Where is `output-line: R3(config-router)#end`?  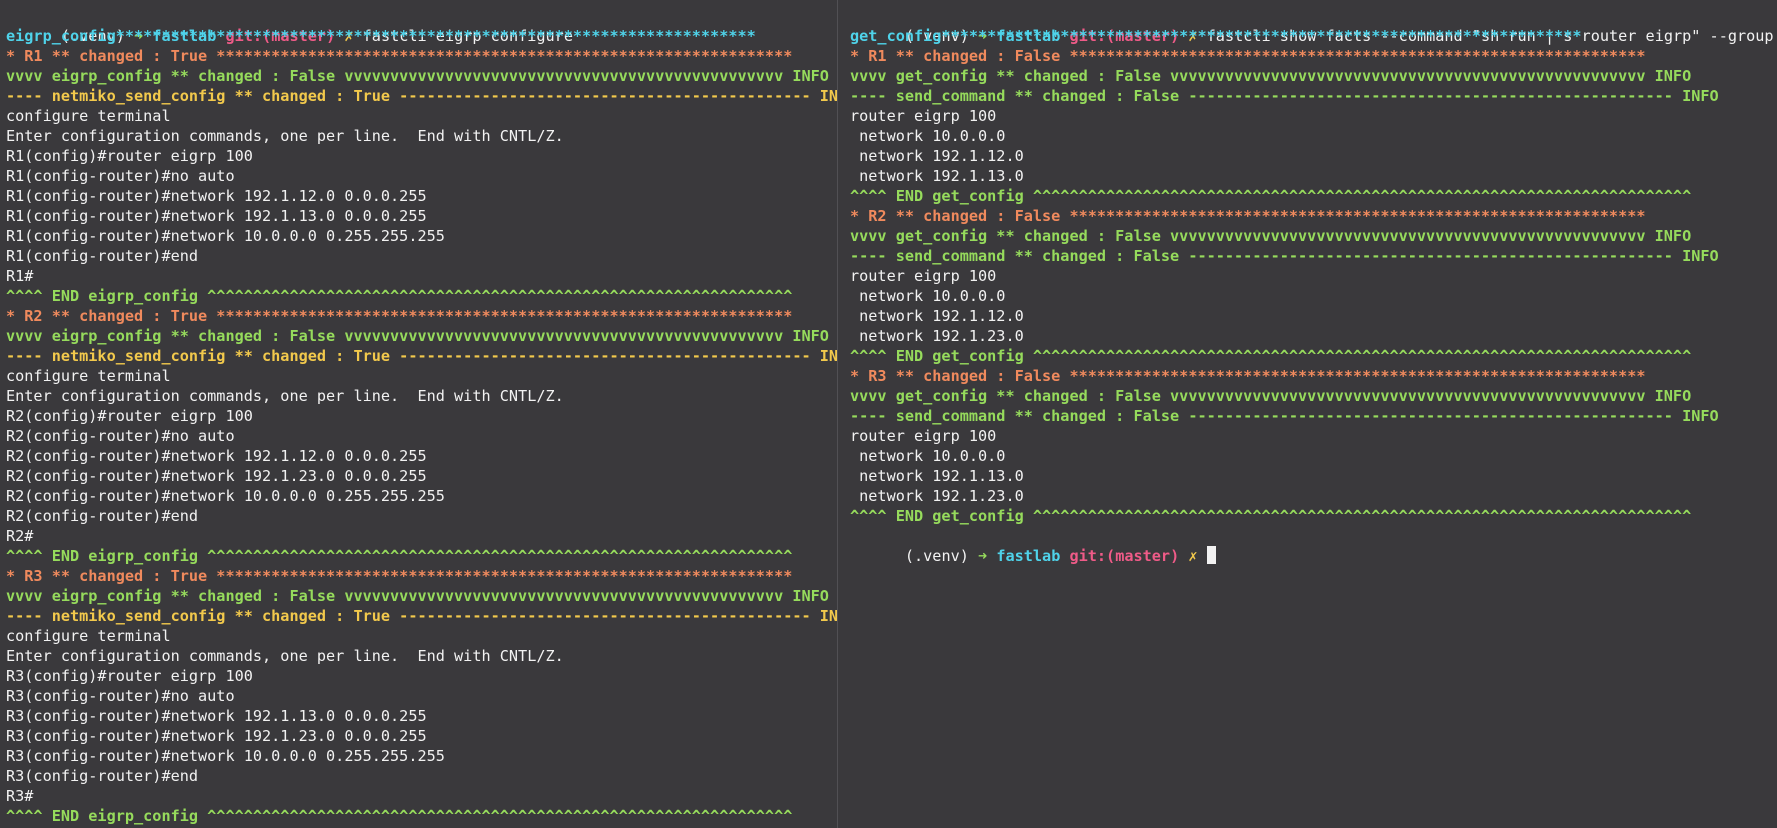 output-line: R3(config-router)#end is located at coordinates (102, 776).